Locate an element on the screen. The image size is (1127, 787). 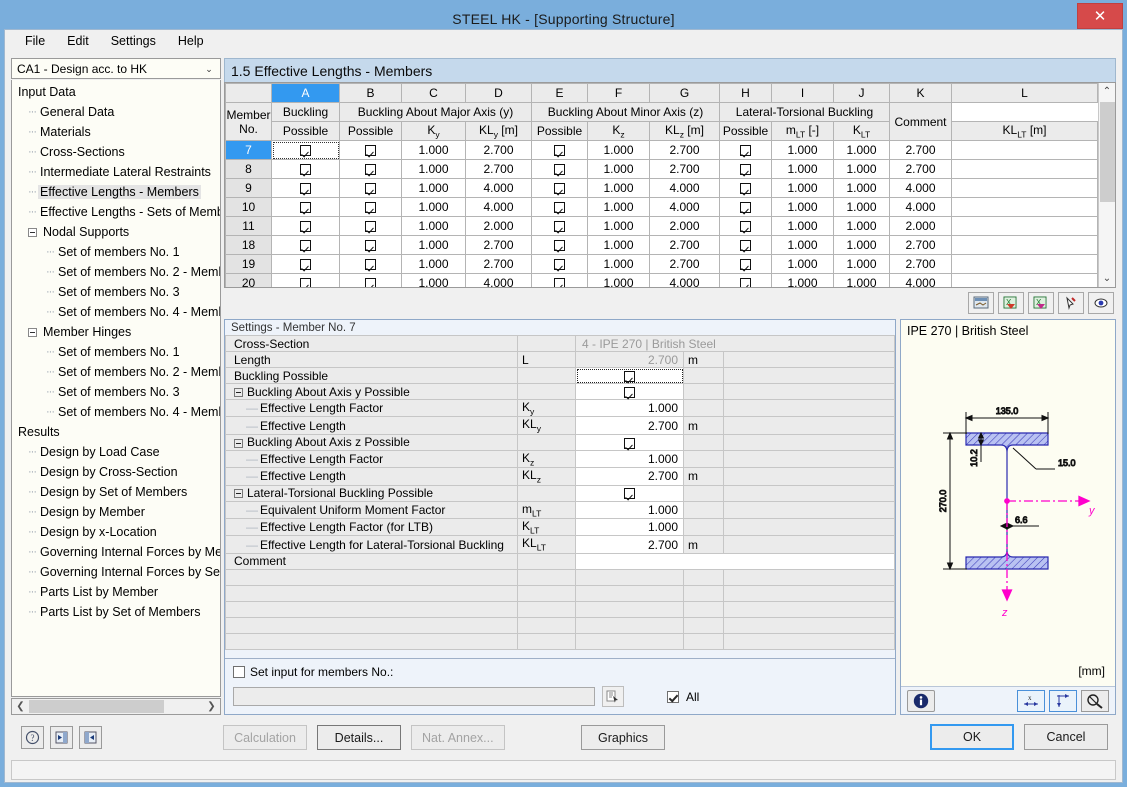
settings-row: Lateral-Torsional Buckling Possible is located at coordinates (560, 493).